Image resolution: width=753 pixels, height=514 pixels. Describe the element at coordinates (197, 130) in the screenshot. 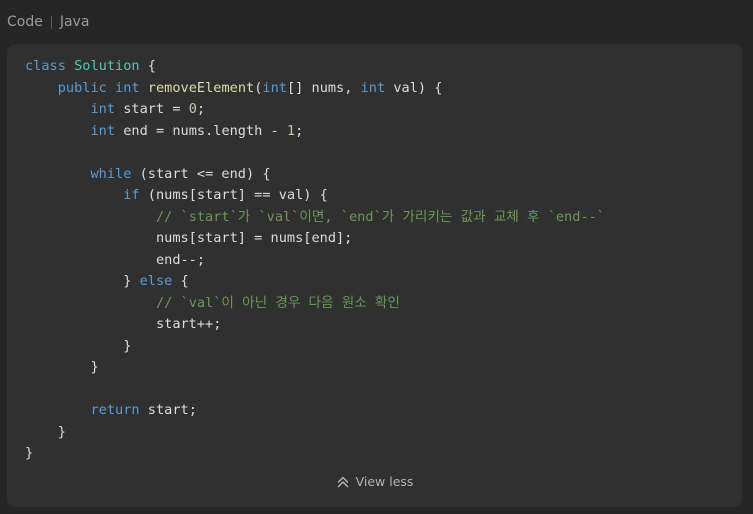

I see `code-line: int end = nums.length - 1;` at that location.